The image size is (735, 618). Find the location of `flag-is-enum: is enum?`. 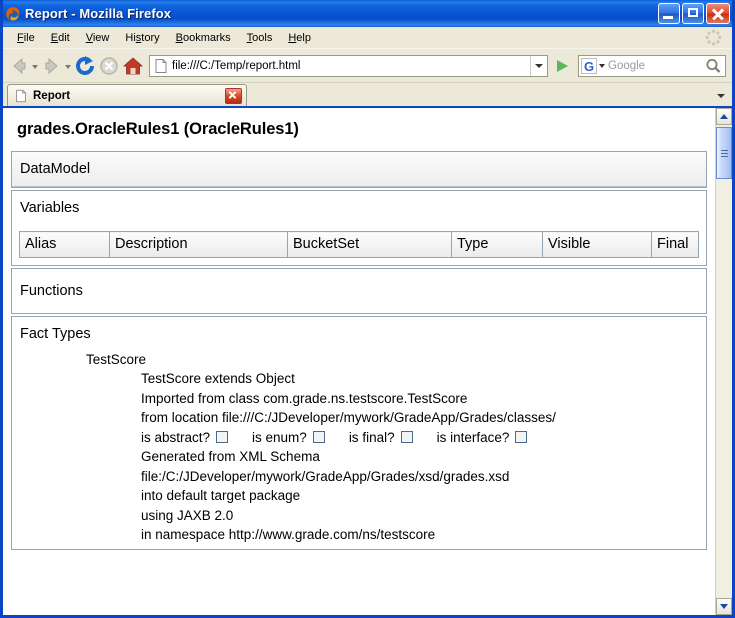

flag-is-enum: is enum? is located at coordinates (288, 438).